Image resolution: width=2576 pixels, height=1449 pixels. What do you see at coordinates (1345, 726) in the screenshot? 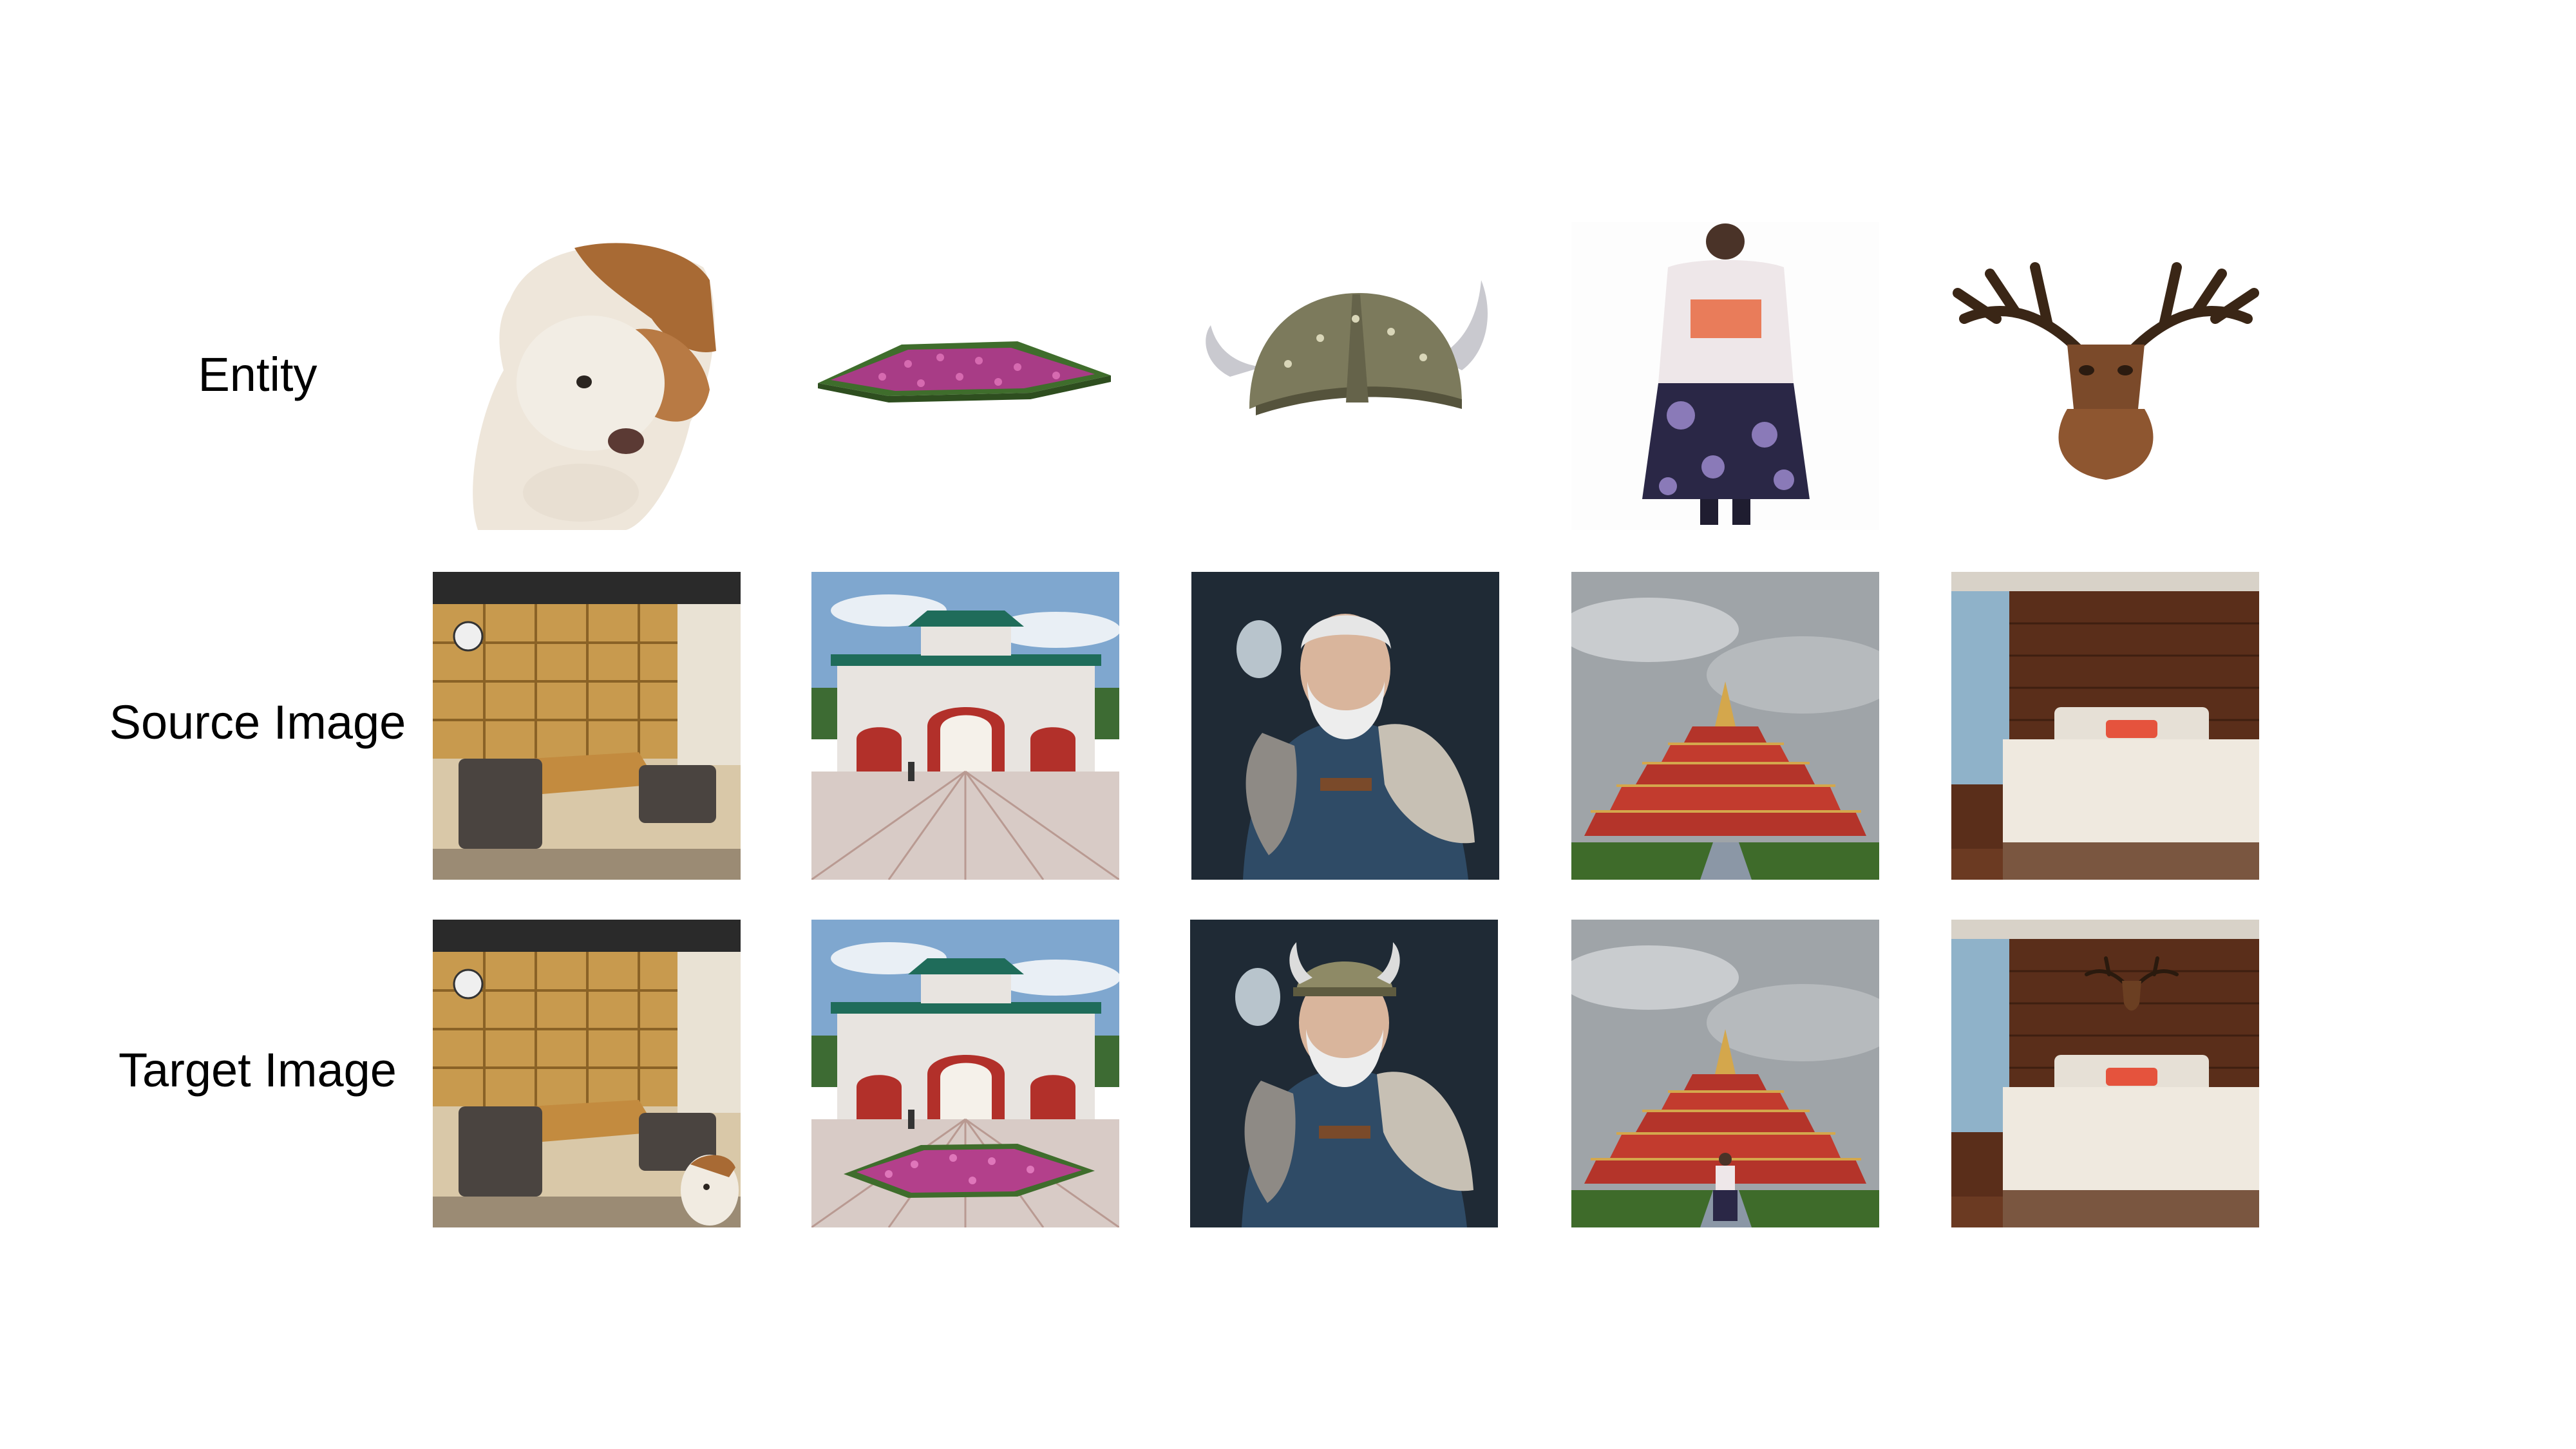
I see `old-warrior-portrait` at bounding box center [1345, 726].